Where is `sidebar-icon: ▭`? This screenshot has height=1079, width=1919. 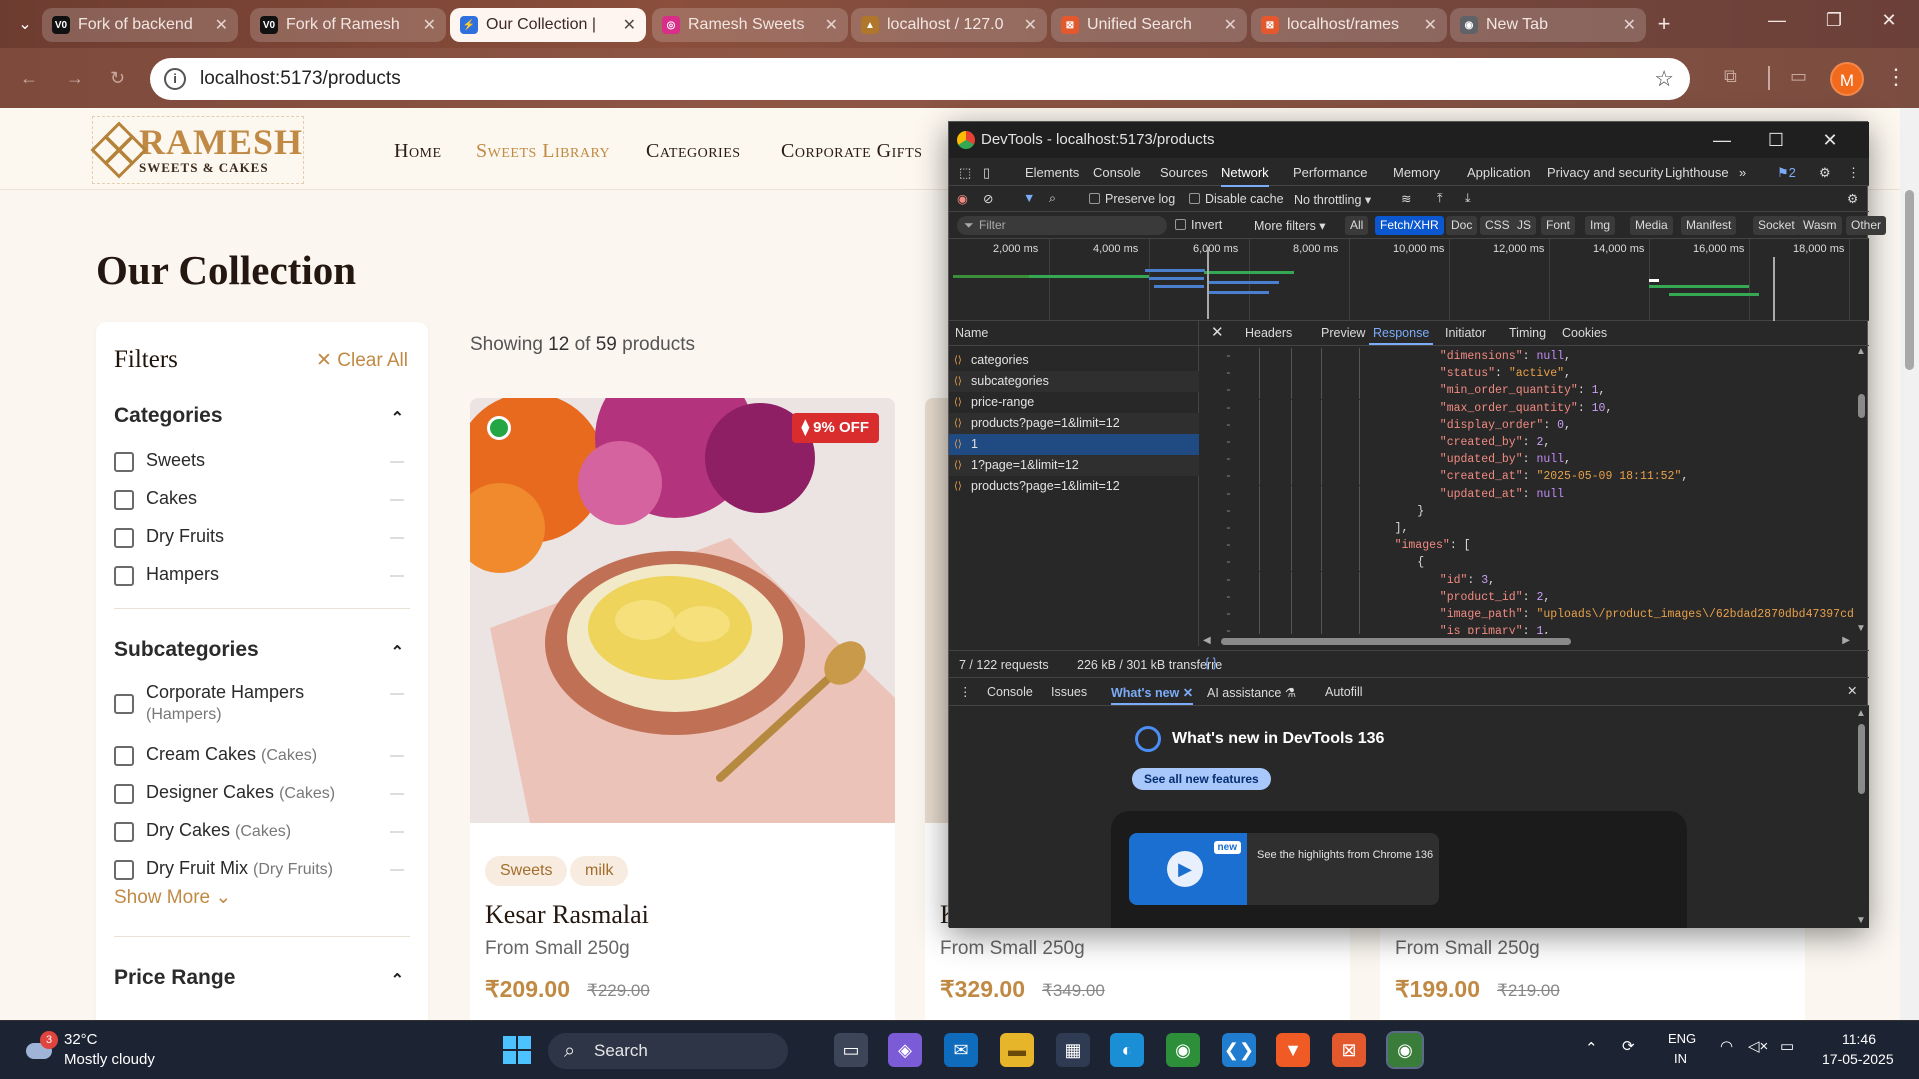 sidebar-icon: ▭ is located at coordinates (1803, 79).